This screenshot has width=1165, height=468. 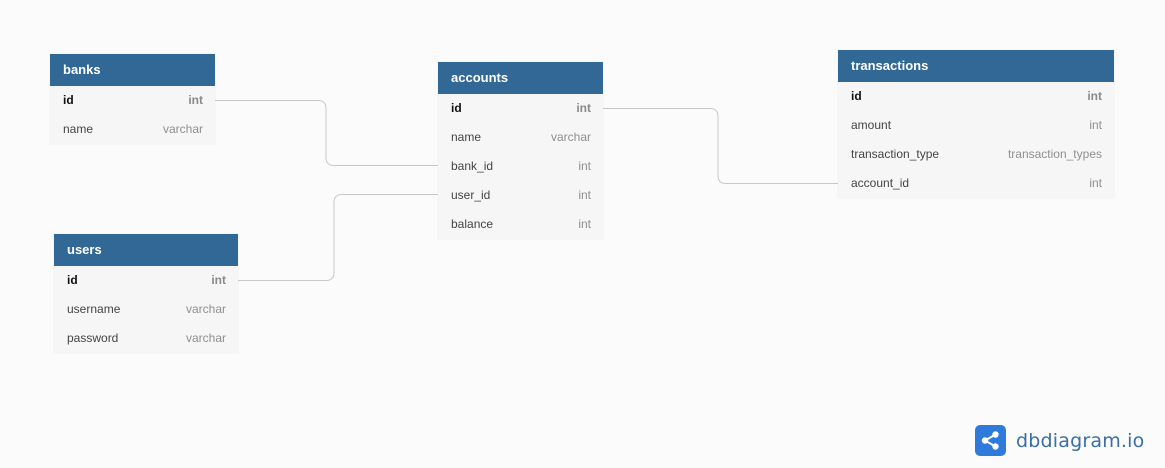 I want to click on field-name: balance, so click(x=472, y=224).